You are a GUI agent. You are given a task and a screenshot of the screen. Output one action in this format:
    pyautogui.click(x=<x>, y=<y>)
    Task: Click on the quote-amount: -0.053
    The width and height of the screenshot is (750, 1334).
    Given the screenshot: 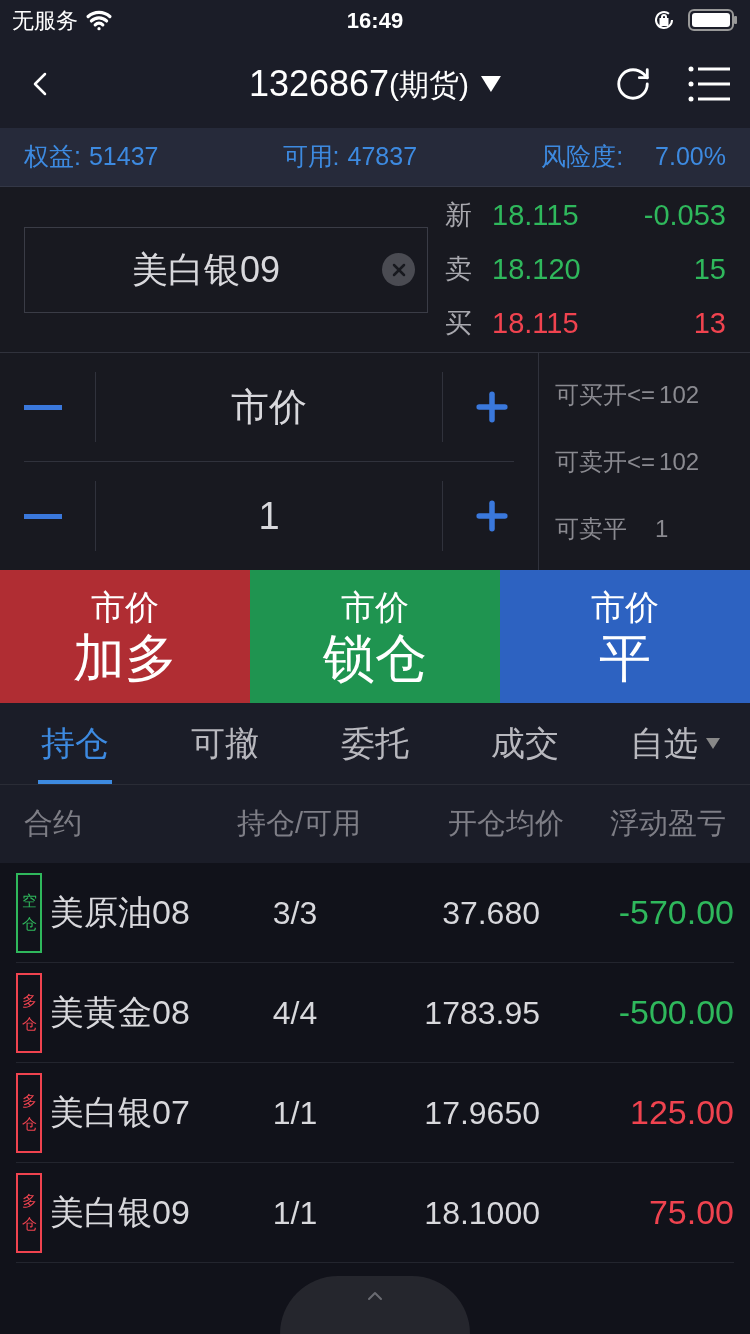 What is the action you would take?
    pyautogui.click(x=684, y=215)
    